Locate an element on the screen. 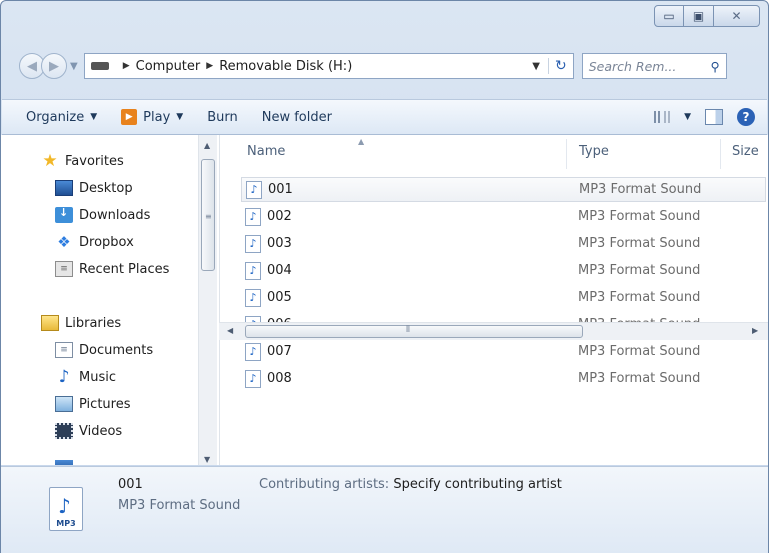 The width and height of the screenshot is (769, 553). close-icon: ✕ is located at coordinates (736, 16).